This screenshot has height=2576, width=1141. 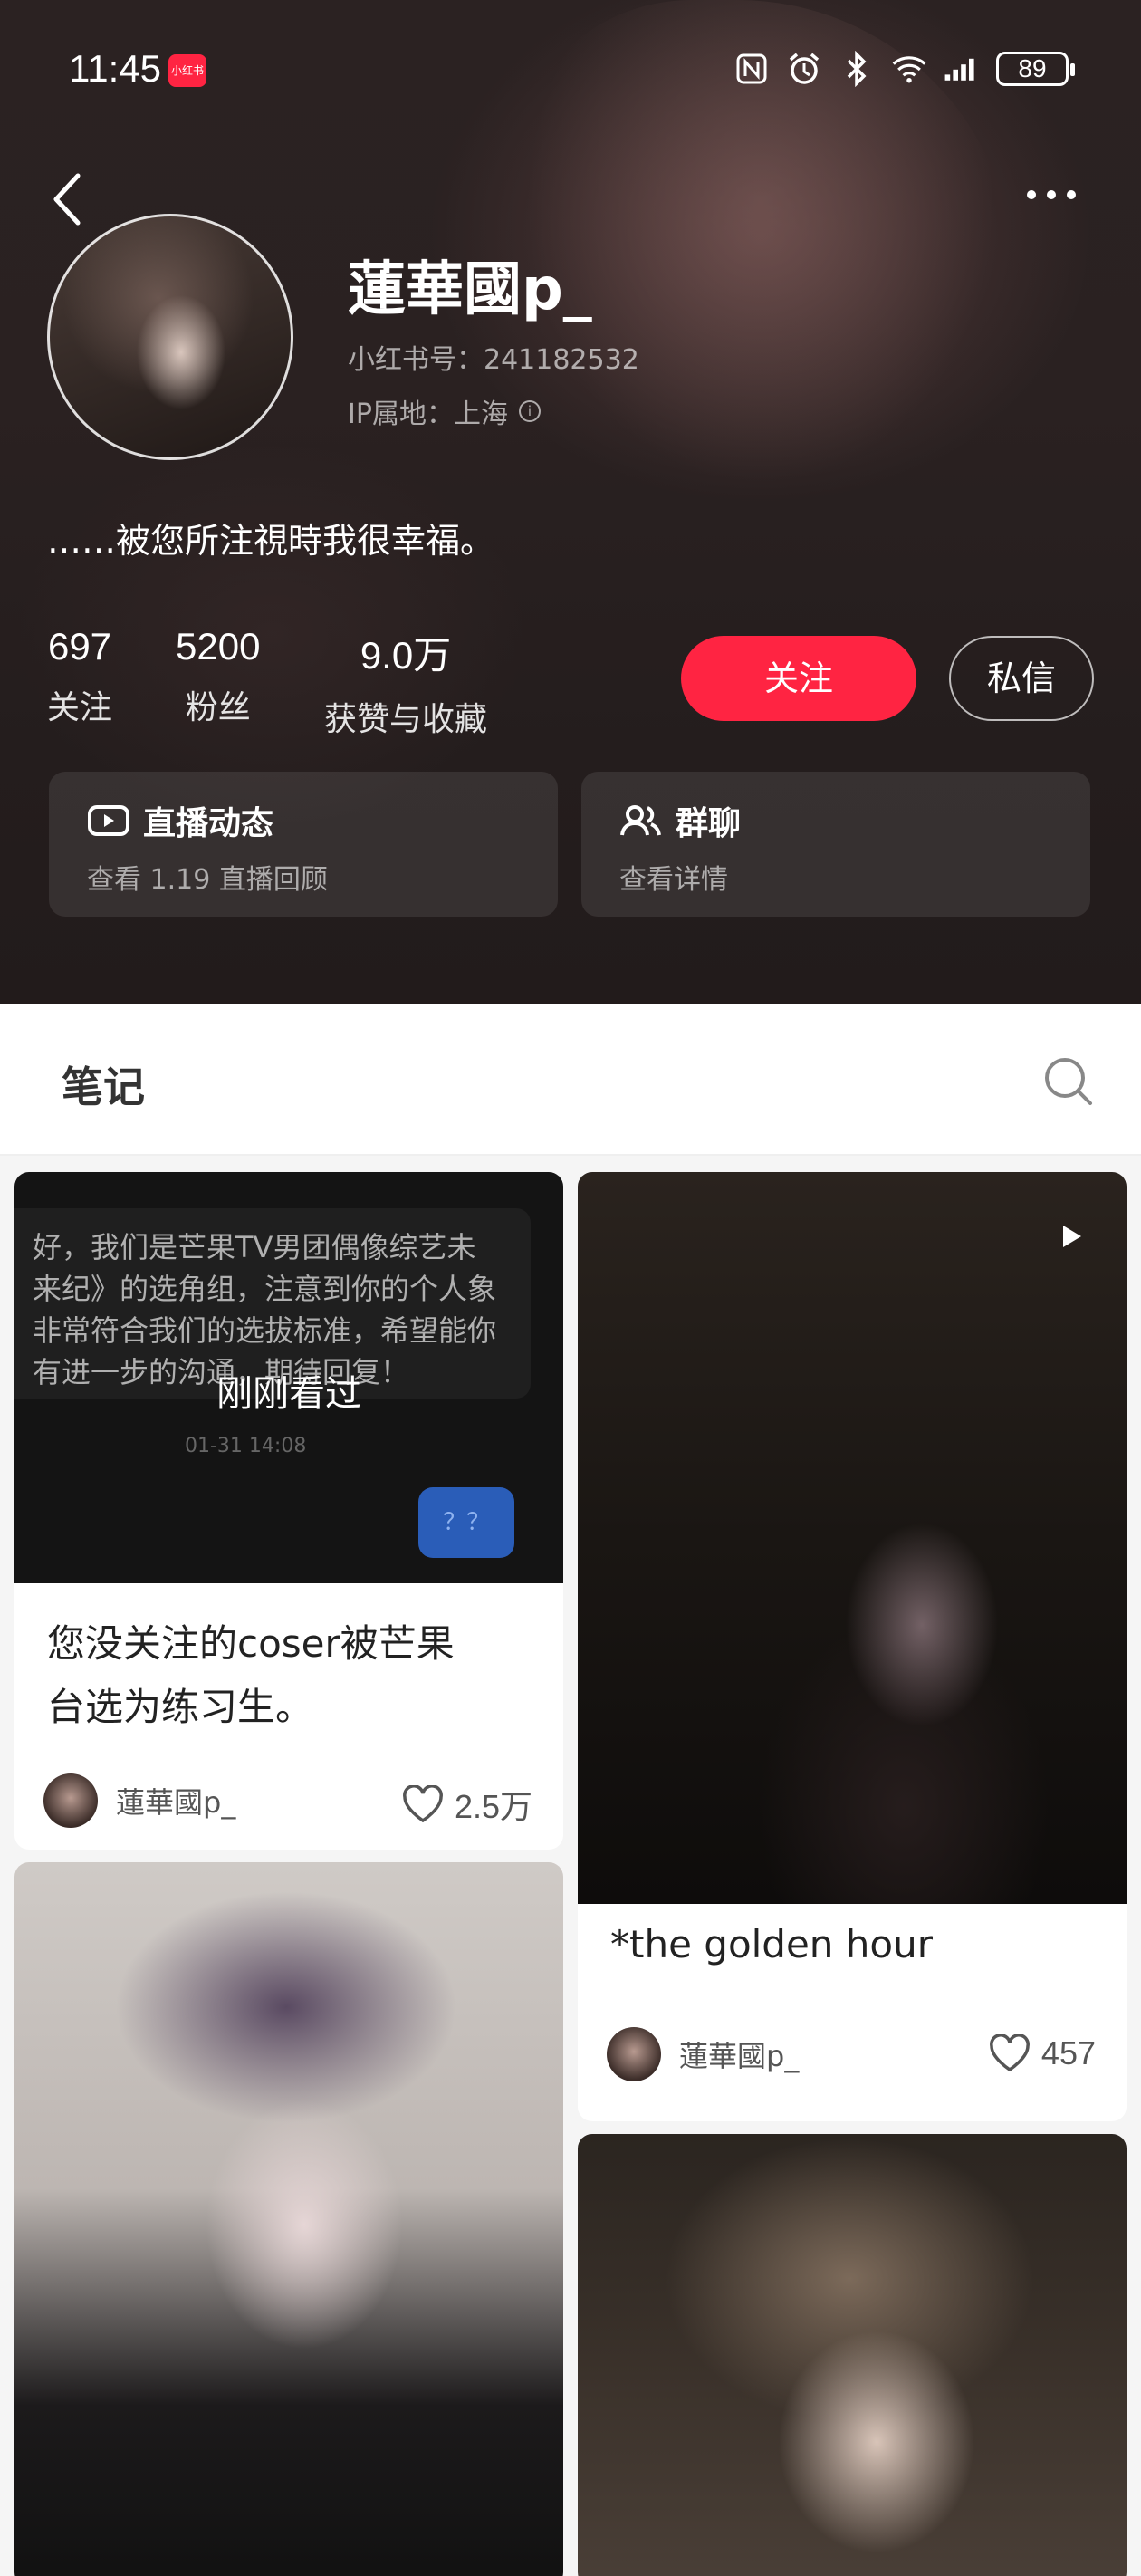 I want to click on like-button: 2.5万, so click(x=467, y=1804).